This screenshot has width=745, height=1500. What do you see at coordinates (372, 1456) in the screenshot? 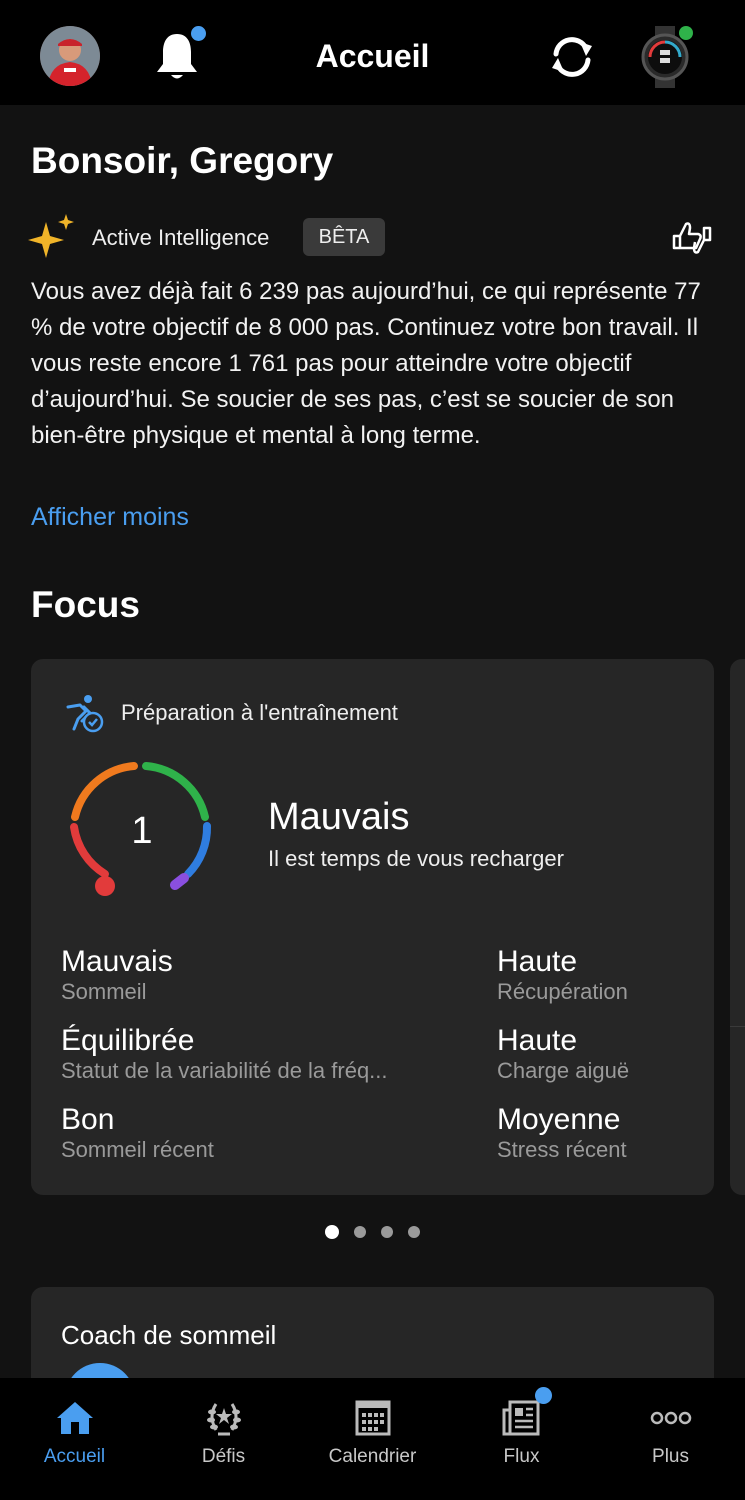
I see `nav-label: Calendrier` at bounding box center [372, 1456].